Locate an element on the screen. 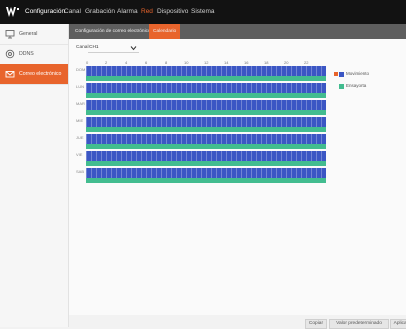  hour-tick: 20 is located at coordinates (286, 62).